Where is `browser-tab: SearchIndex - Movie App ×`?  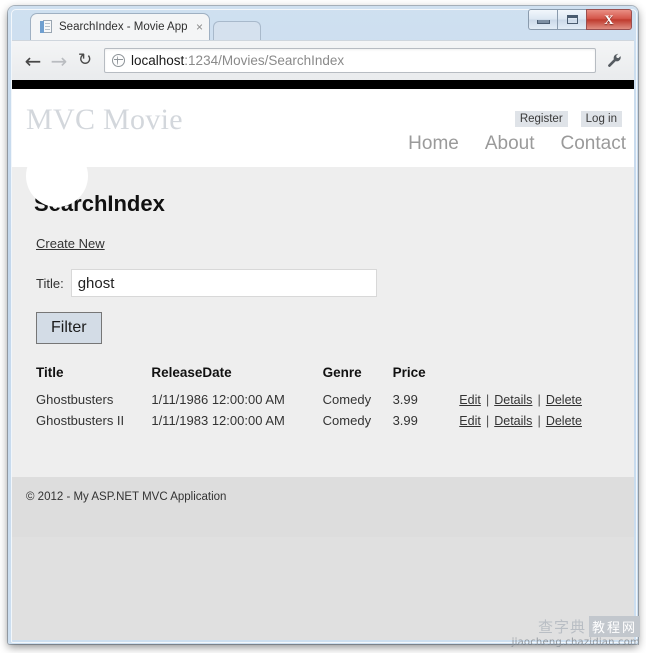
browser-tab: SearchIndex - Movie App × is located at coordinates (120, 26).